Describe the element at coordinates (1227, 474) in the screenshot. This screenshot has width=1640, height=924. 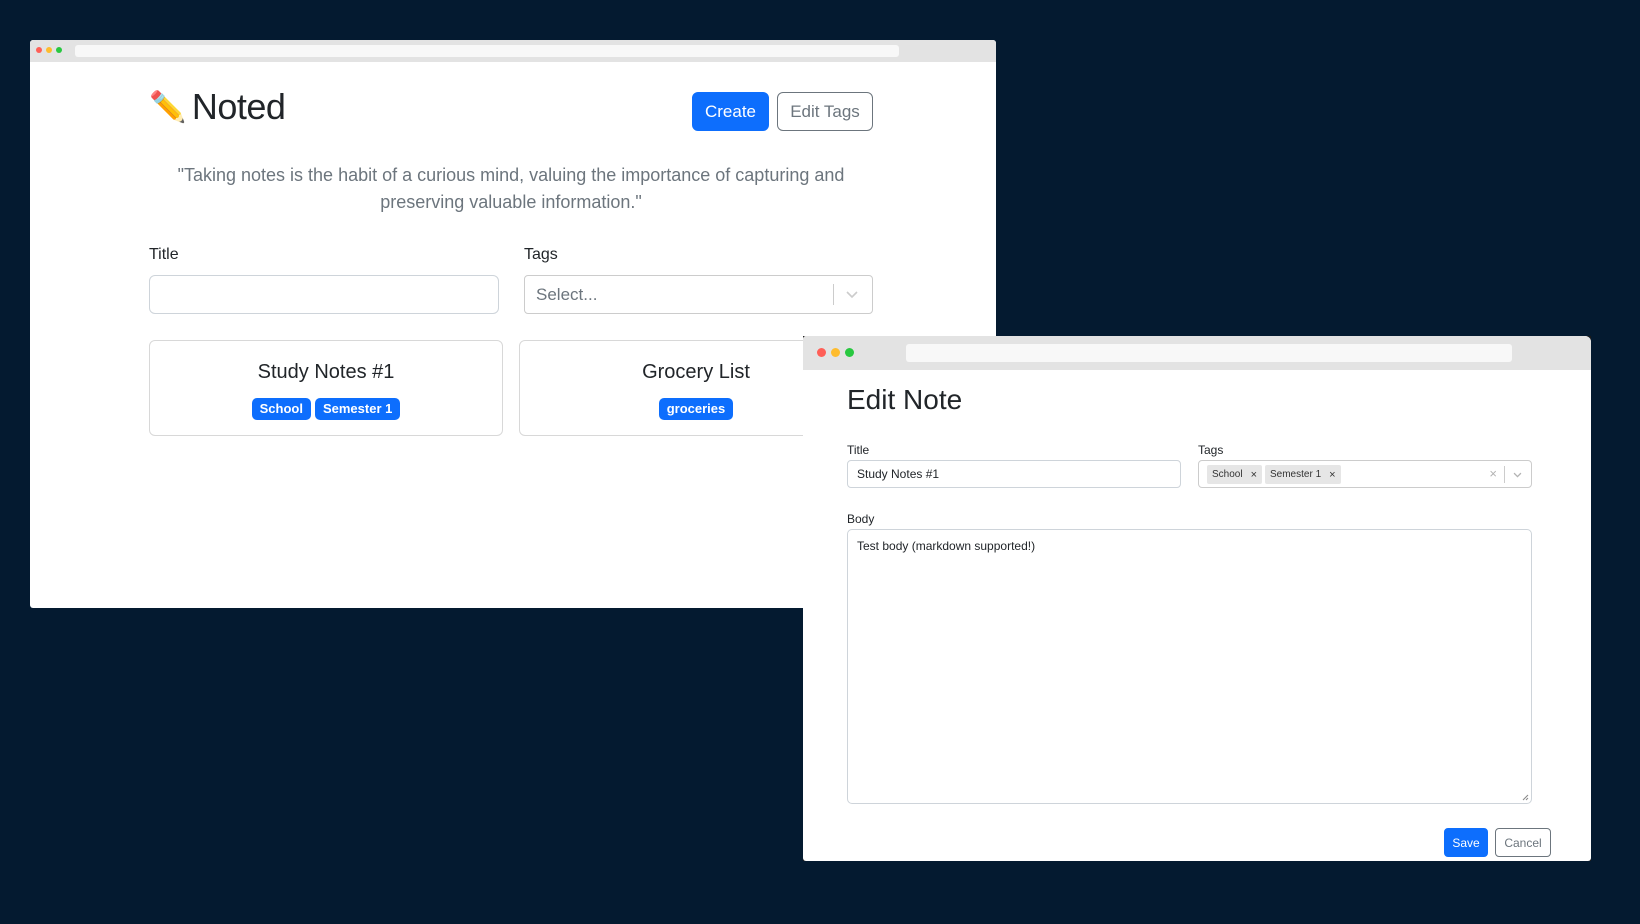
I see `tag-chip-label: School` at that location.